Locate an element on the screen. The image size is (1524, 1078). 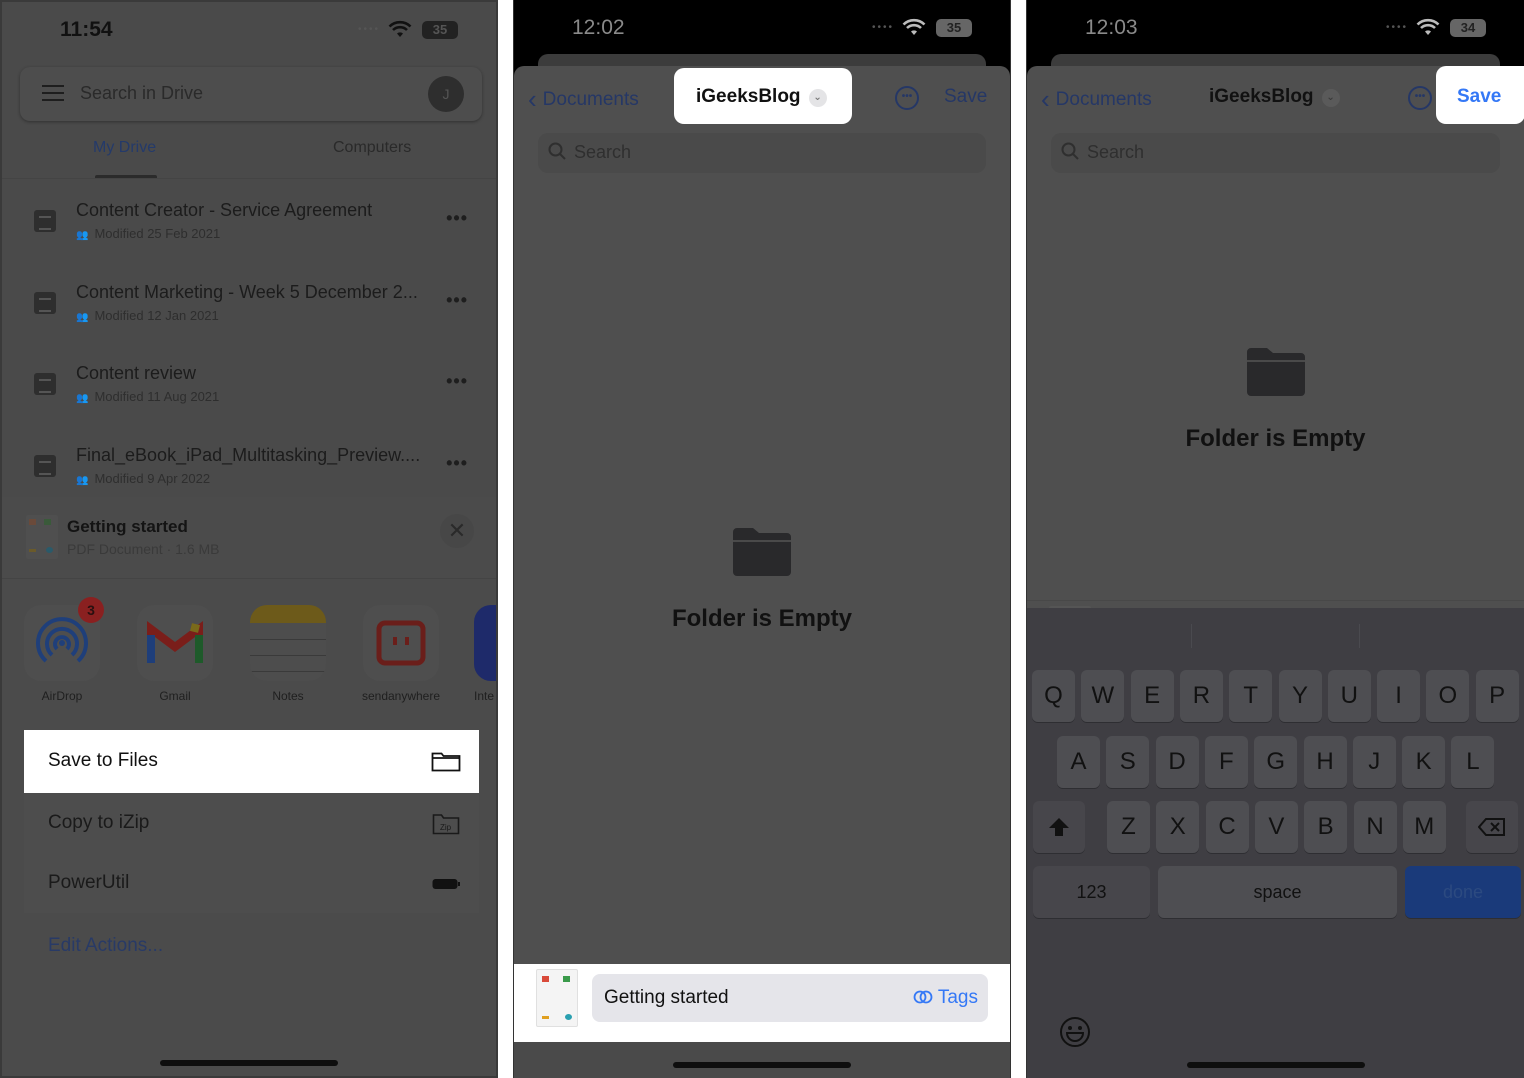
file-row: Content review 👥 Modified 11 Aug 2021 ••• is located at coordinates (249, 384).